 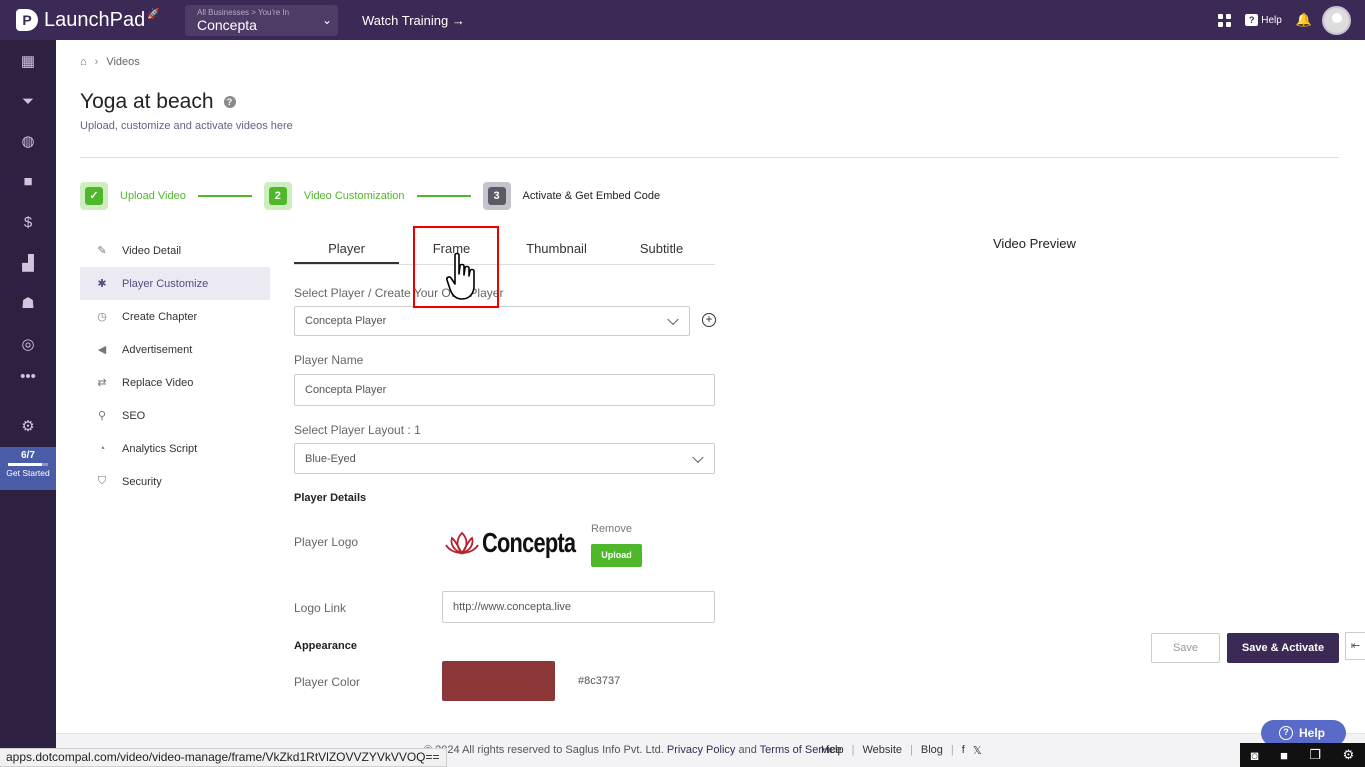 What do you see at coordinates (175, 481) in the screenshot?
I see `menu-item-security: ⛉ Security` at bounding box center [175, 481].